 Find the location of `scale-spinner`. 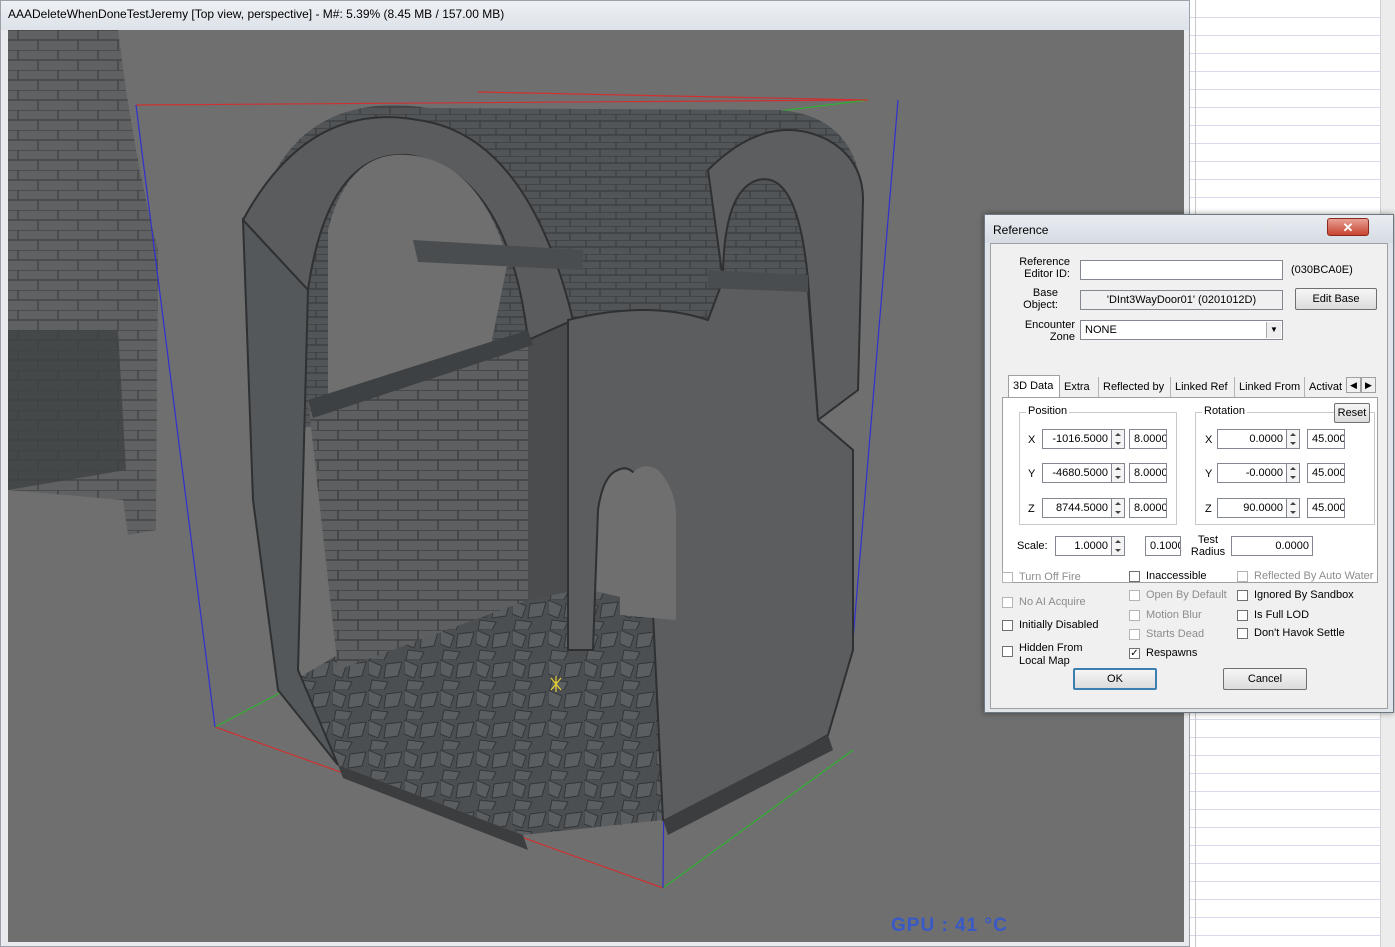

scale-spinner is located at coordinates (1118, 546).